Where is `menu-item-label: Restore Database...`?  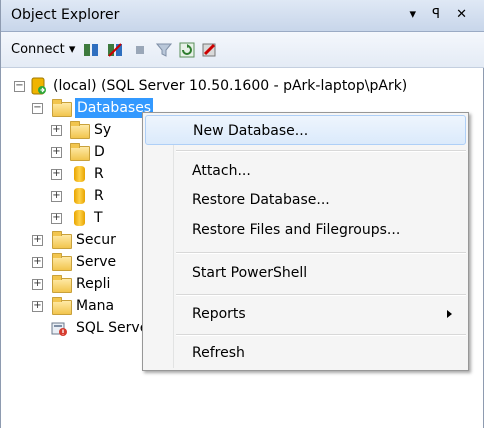 menu-item-label: Restore Database... is located at coordinates (261, 200).